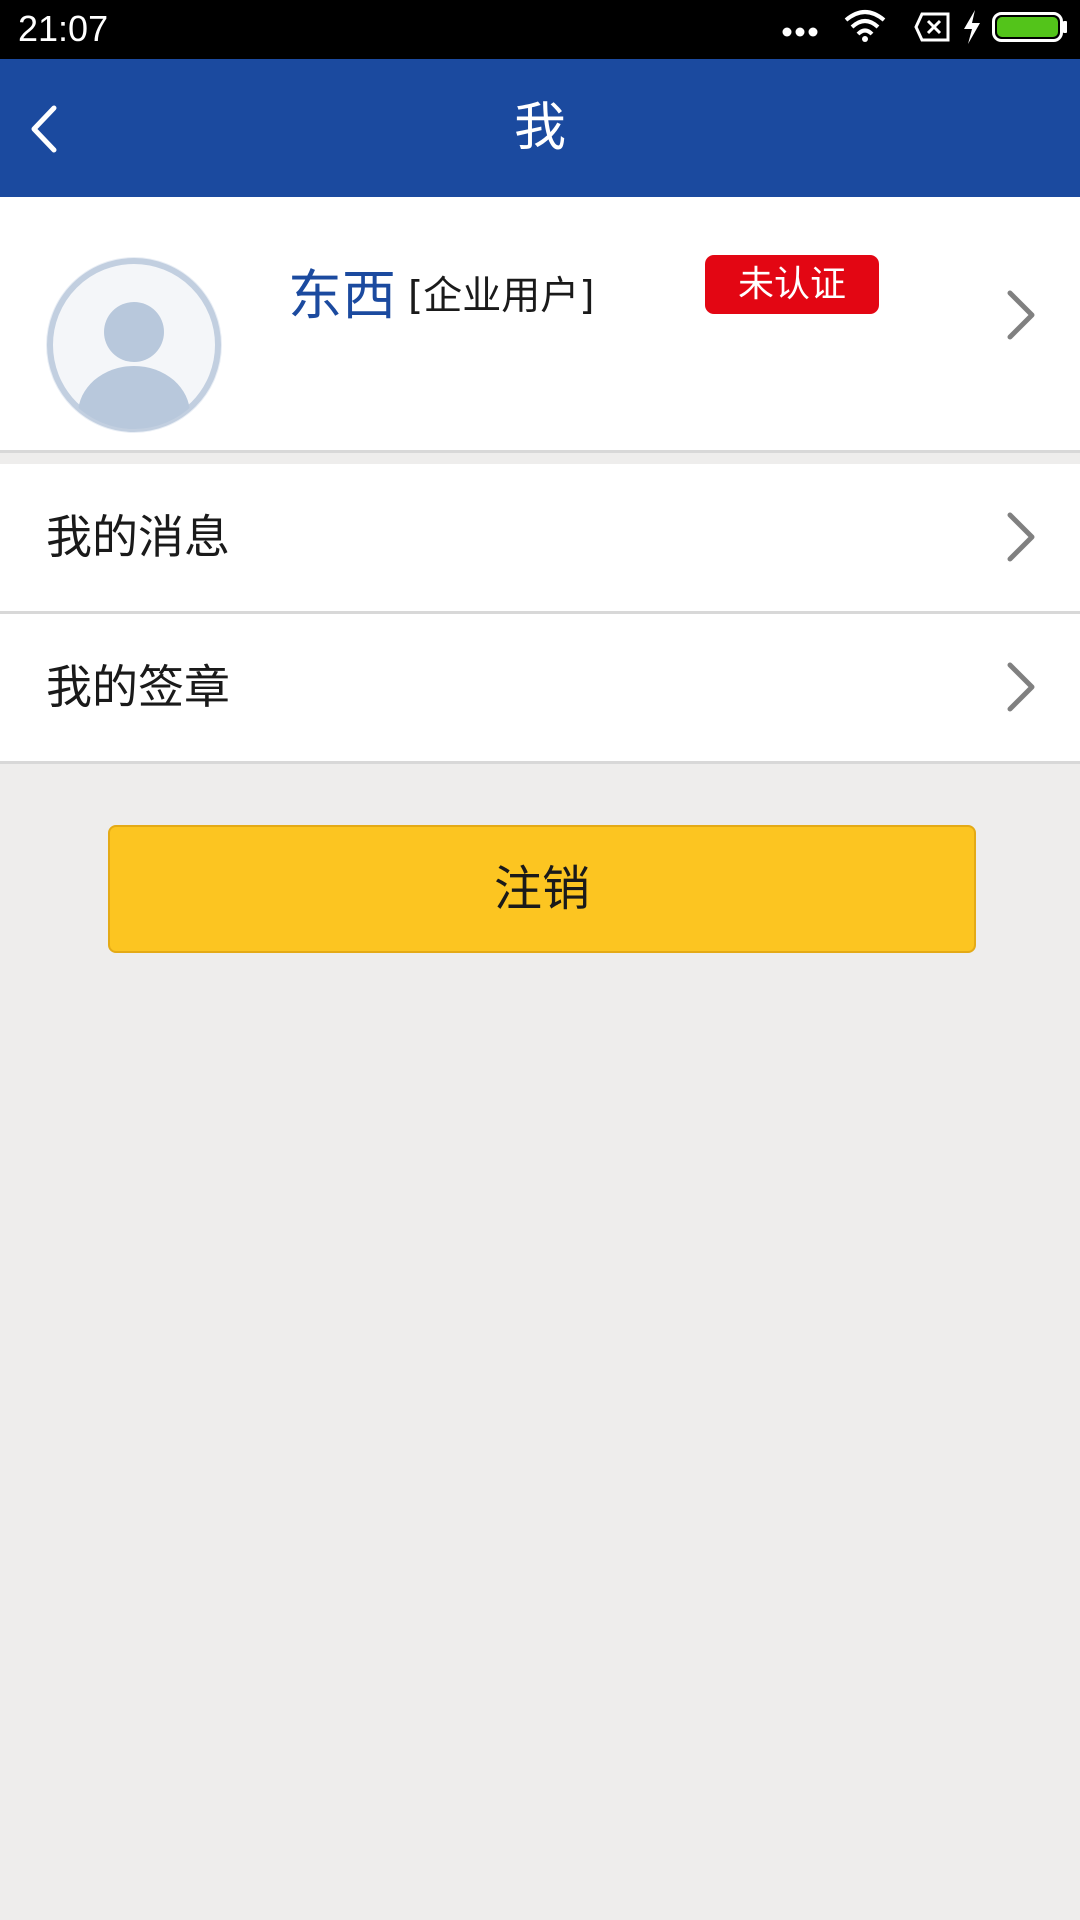  What do you see at coordinates (501, 296) in the screenshot?
I see `user-type-label: [企业用户]` at bounding box center [501, 296].